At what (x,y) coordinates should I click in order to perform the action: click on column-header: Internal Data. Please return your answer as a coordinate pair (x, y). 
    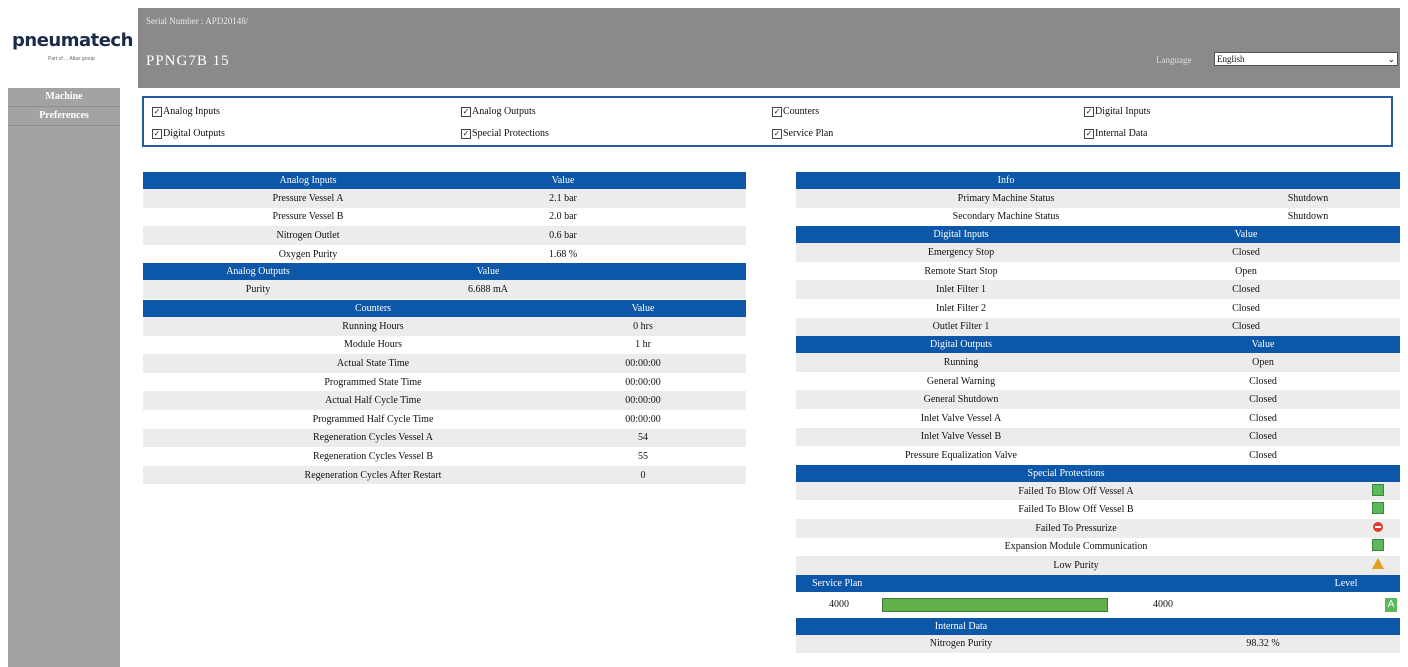
    Looking at the image, I should click on (961, 626).